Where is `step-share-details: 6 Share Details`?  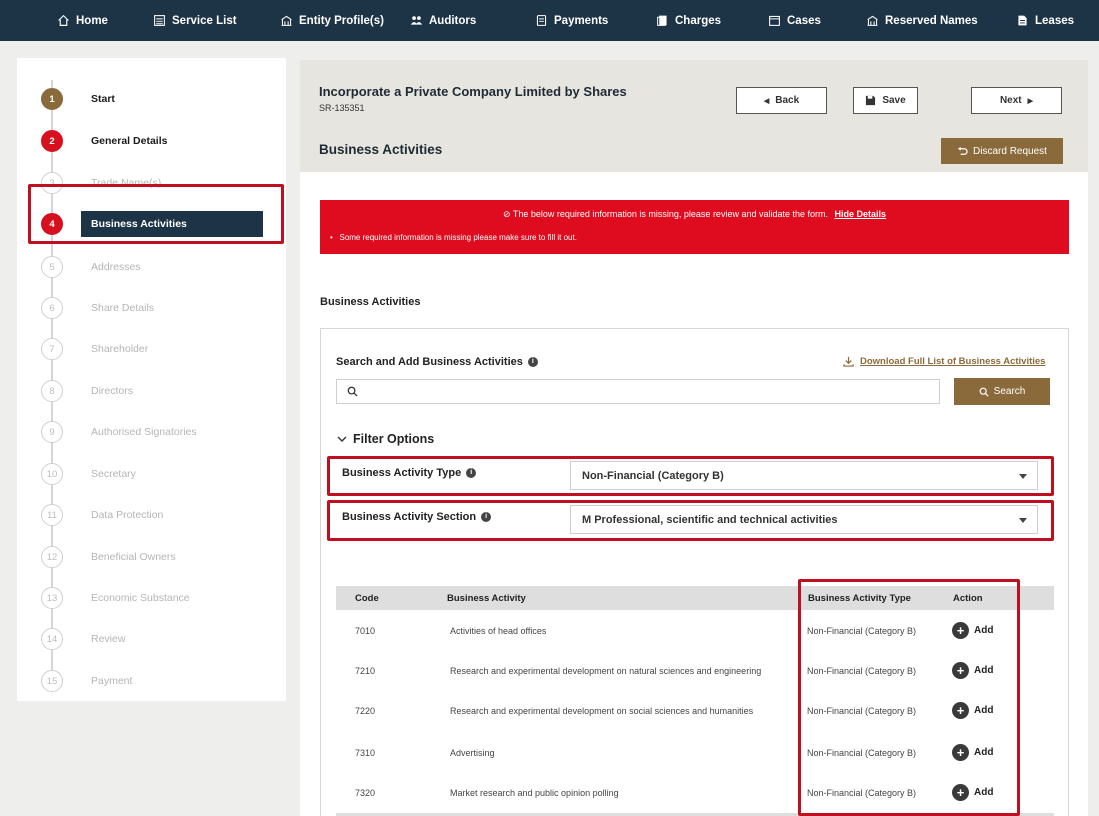
step-share-details: 6 Share Details is located at coordinates (151, 309).